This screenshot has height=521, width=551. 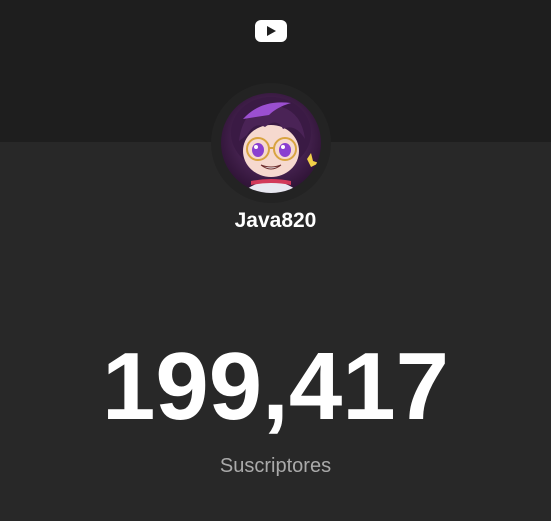 I want to click on subscriber-count: 199,417, so click(x=275, y=386).